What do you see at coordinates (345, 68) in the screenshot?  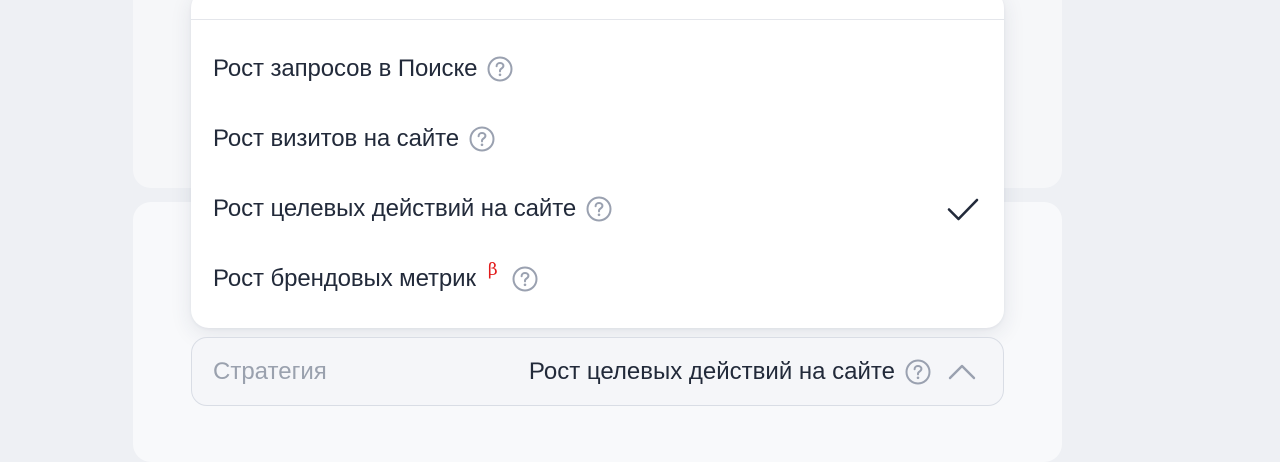 I see `option-label: Рост запросов в Поиске` at bounding box center [345, 68].